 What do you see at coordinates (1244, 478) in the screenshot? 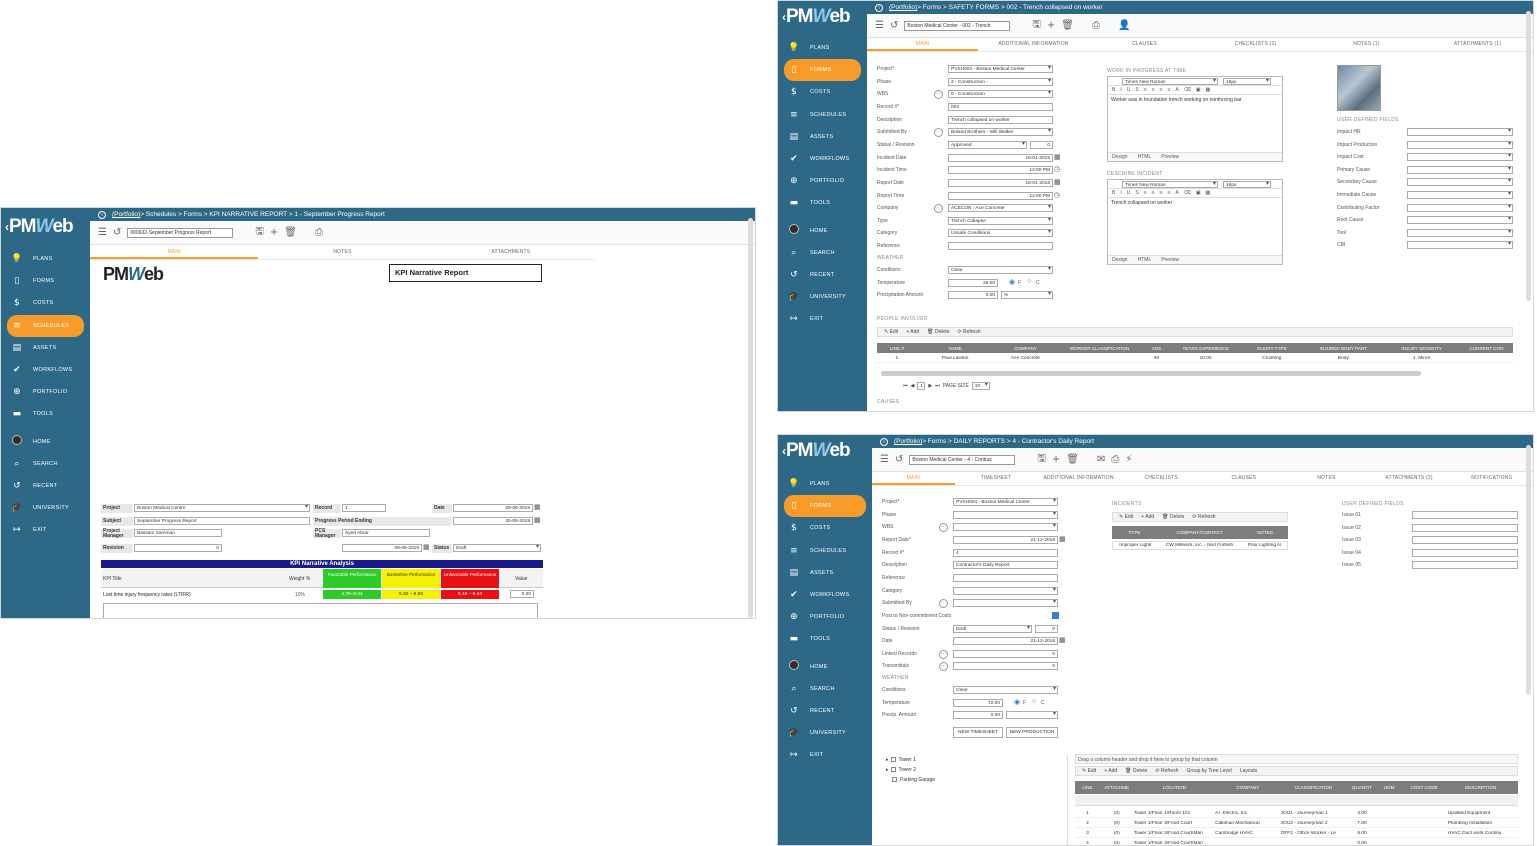
I see `tab-clauses: CLAUSES` at bounding box center [1244, 478].